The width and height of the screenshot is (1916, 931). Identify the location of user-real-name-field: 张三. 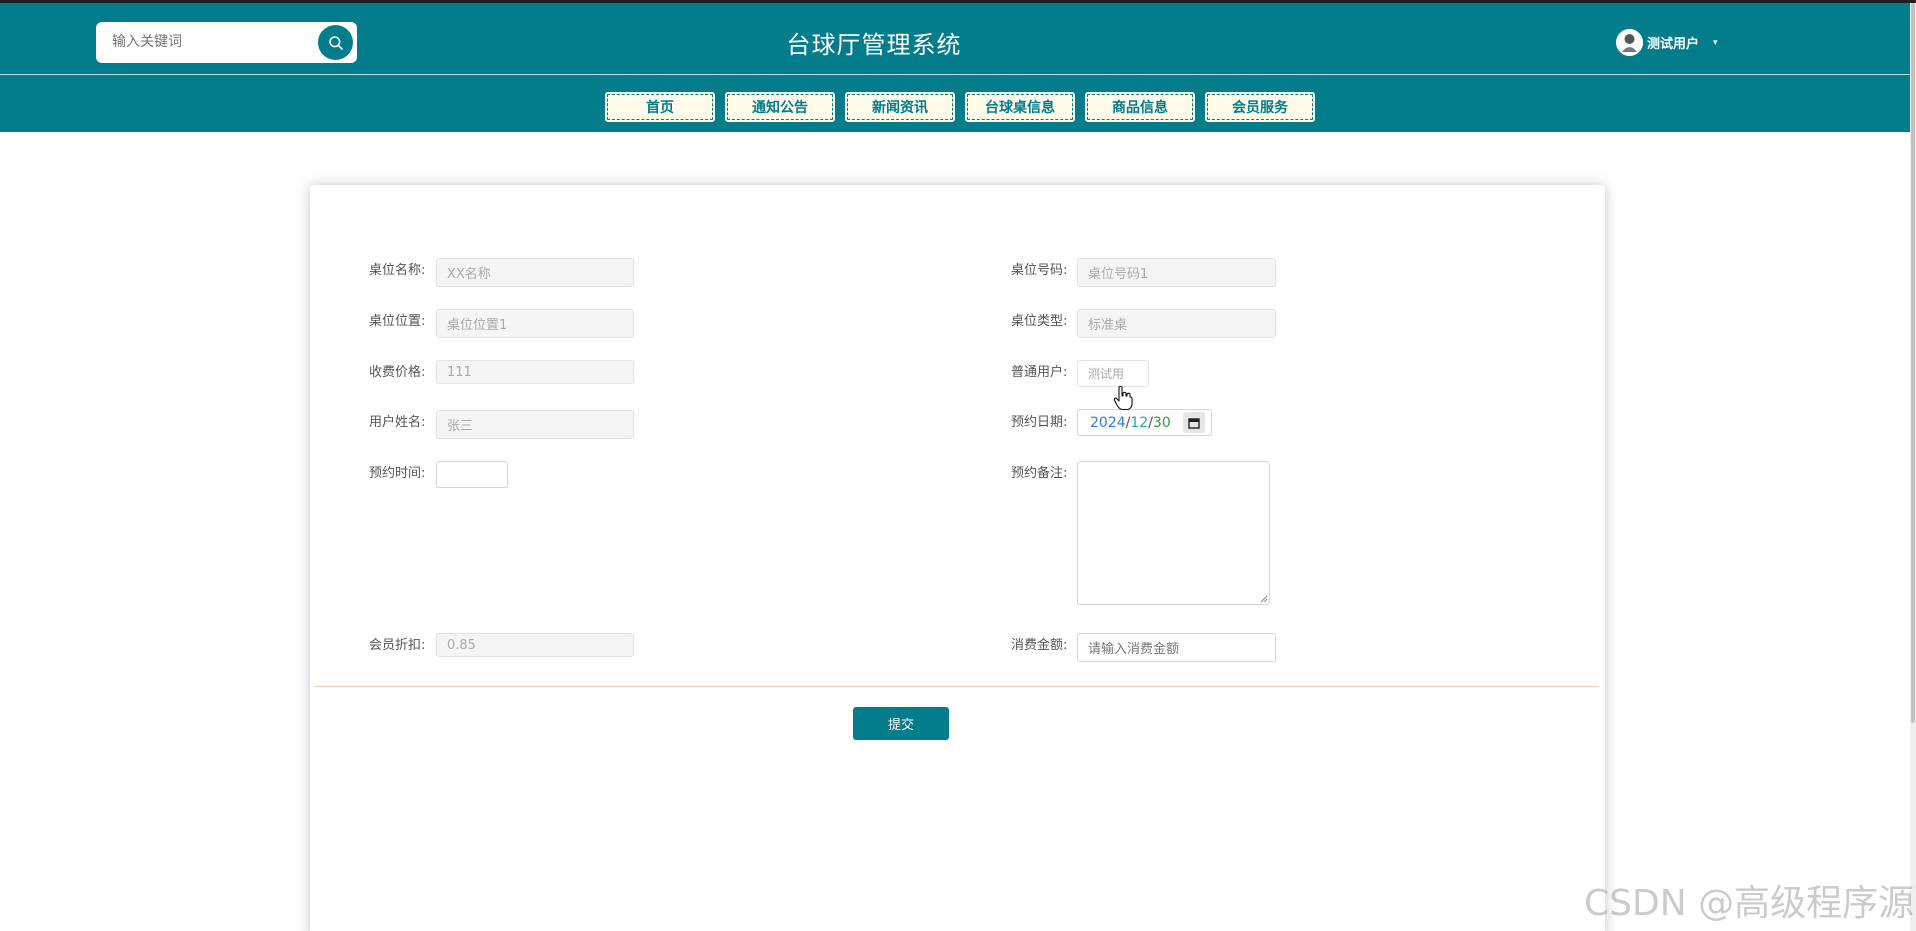
(535, 424).